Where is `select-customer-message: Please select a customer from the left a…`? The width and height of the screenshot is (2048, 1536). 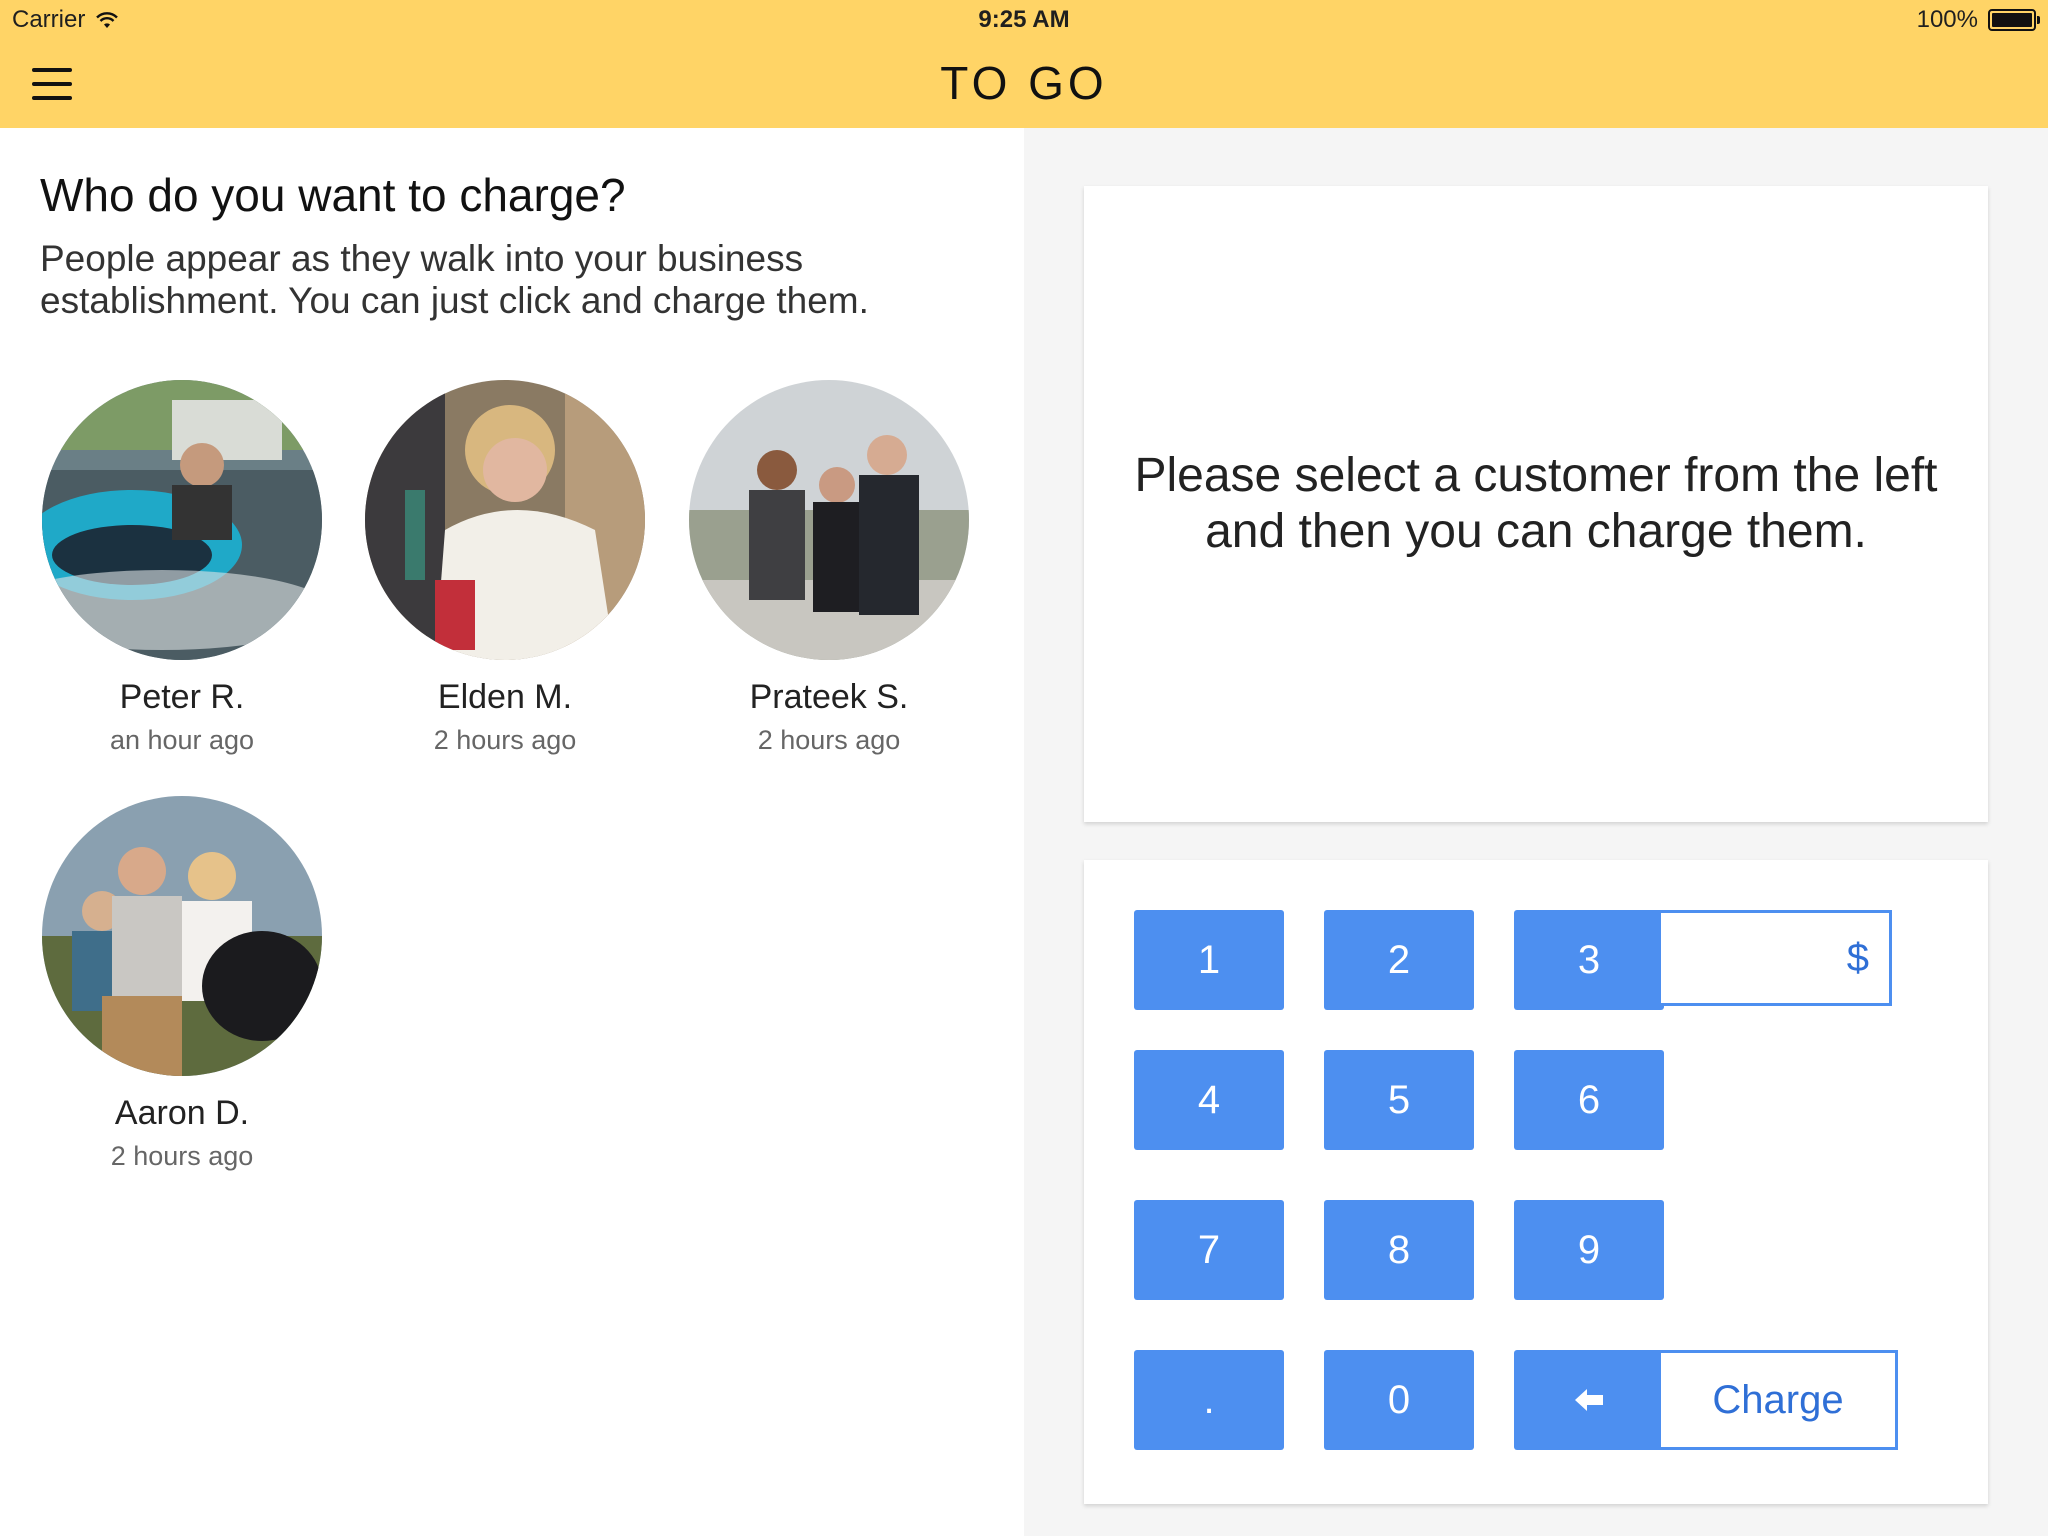
select-customer-message: Please select a customer from the left a… is located at coordinates (1536, 503).